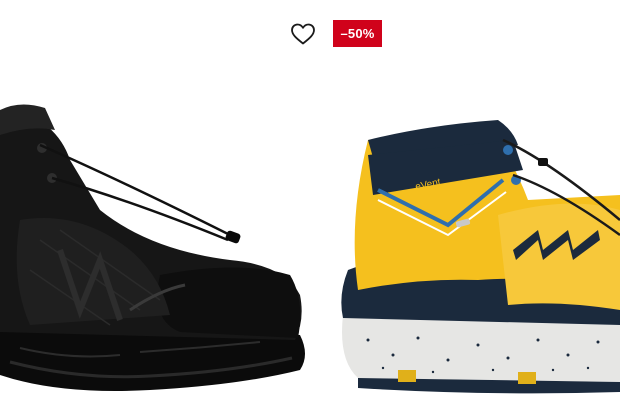 This screenshot has height=408, width=620. I want to click on discount-badge: –50%, so click(357, 33).